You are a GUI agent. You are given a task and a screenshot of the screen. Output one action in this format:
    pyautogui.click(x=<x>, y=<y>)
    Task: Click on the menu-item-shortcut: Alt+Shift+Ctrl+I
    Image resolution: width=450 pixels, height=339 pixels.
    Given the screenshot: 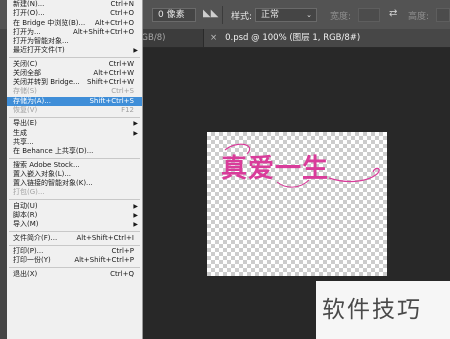 What is the action you would take?
    pyautogui.click(x=105, y=237)
    